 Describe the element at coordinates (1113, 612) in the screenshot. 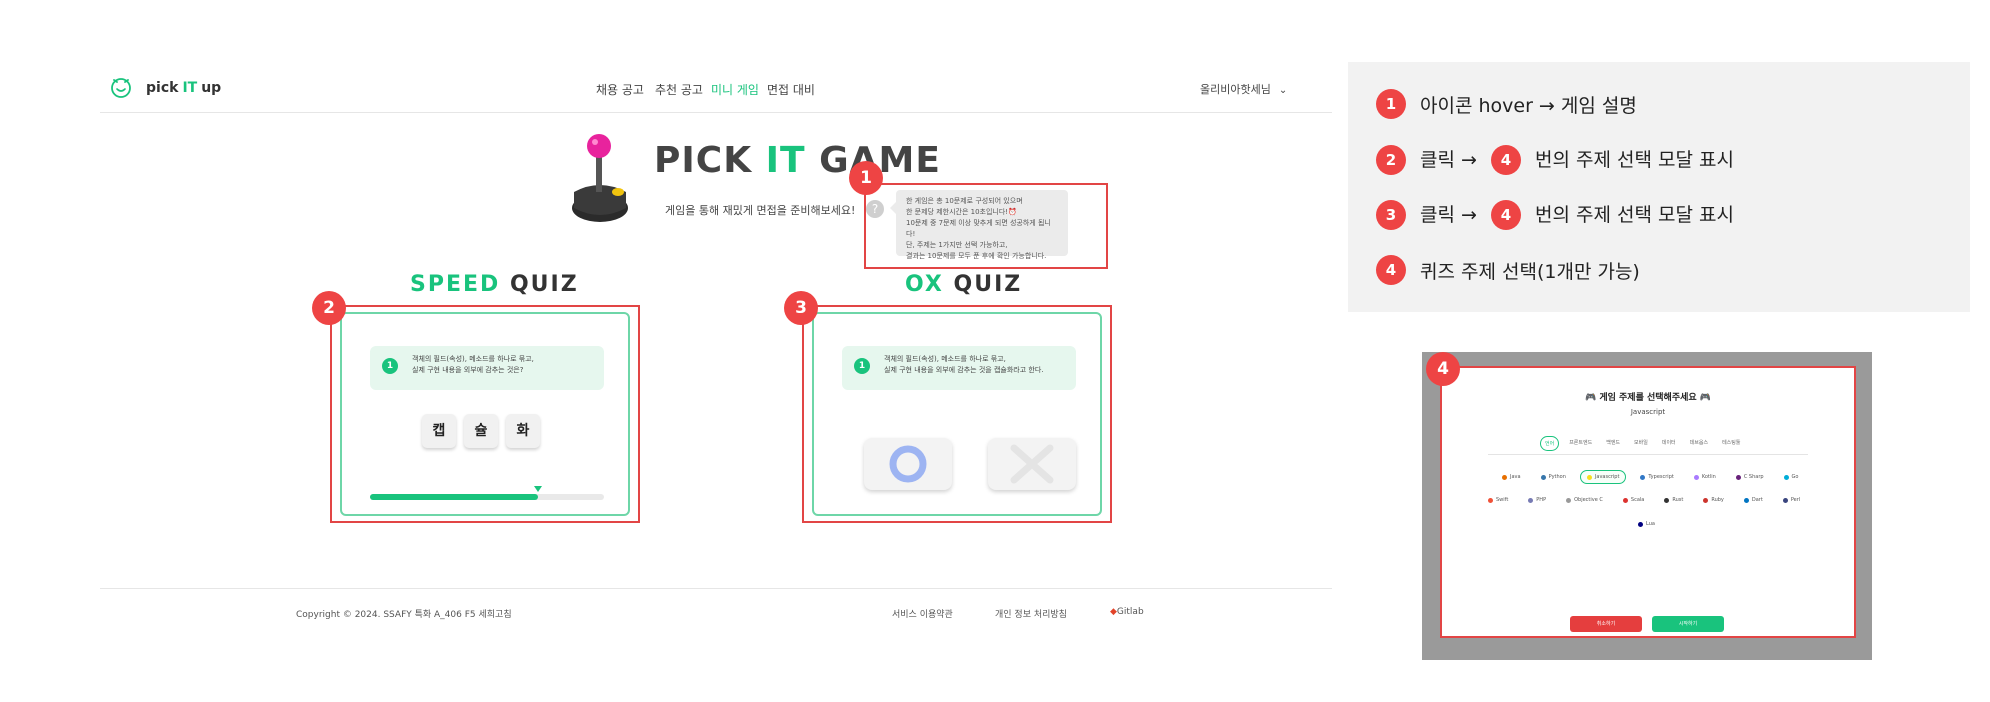

I see `gitlab-icon: ◆` at that location.